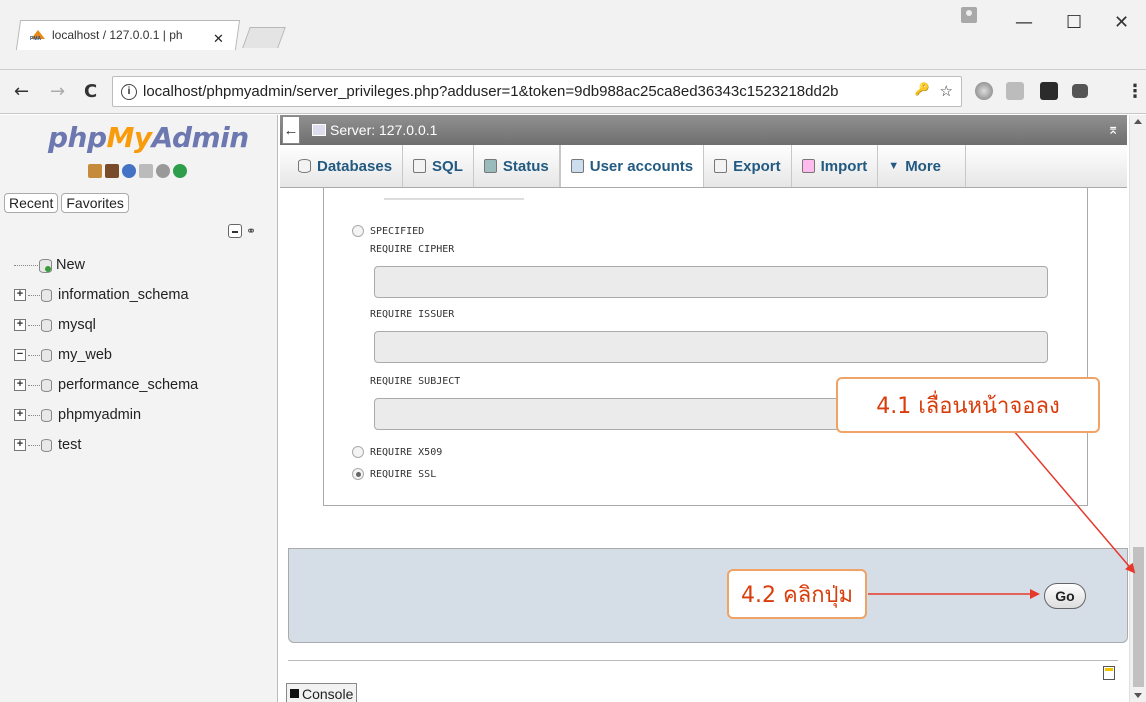  I want to click on require-x509-option: REQUIRE X509, so click(397, 450).